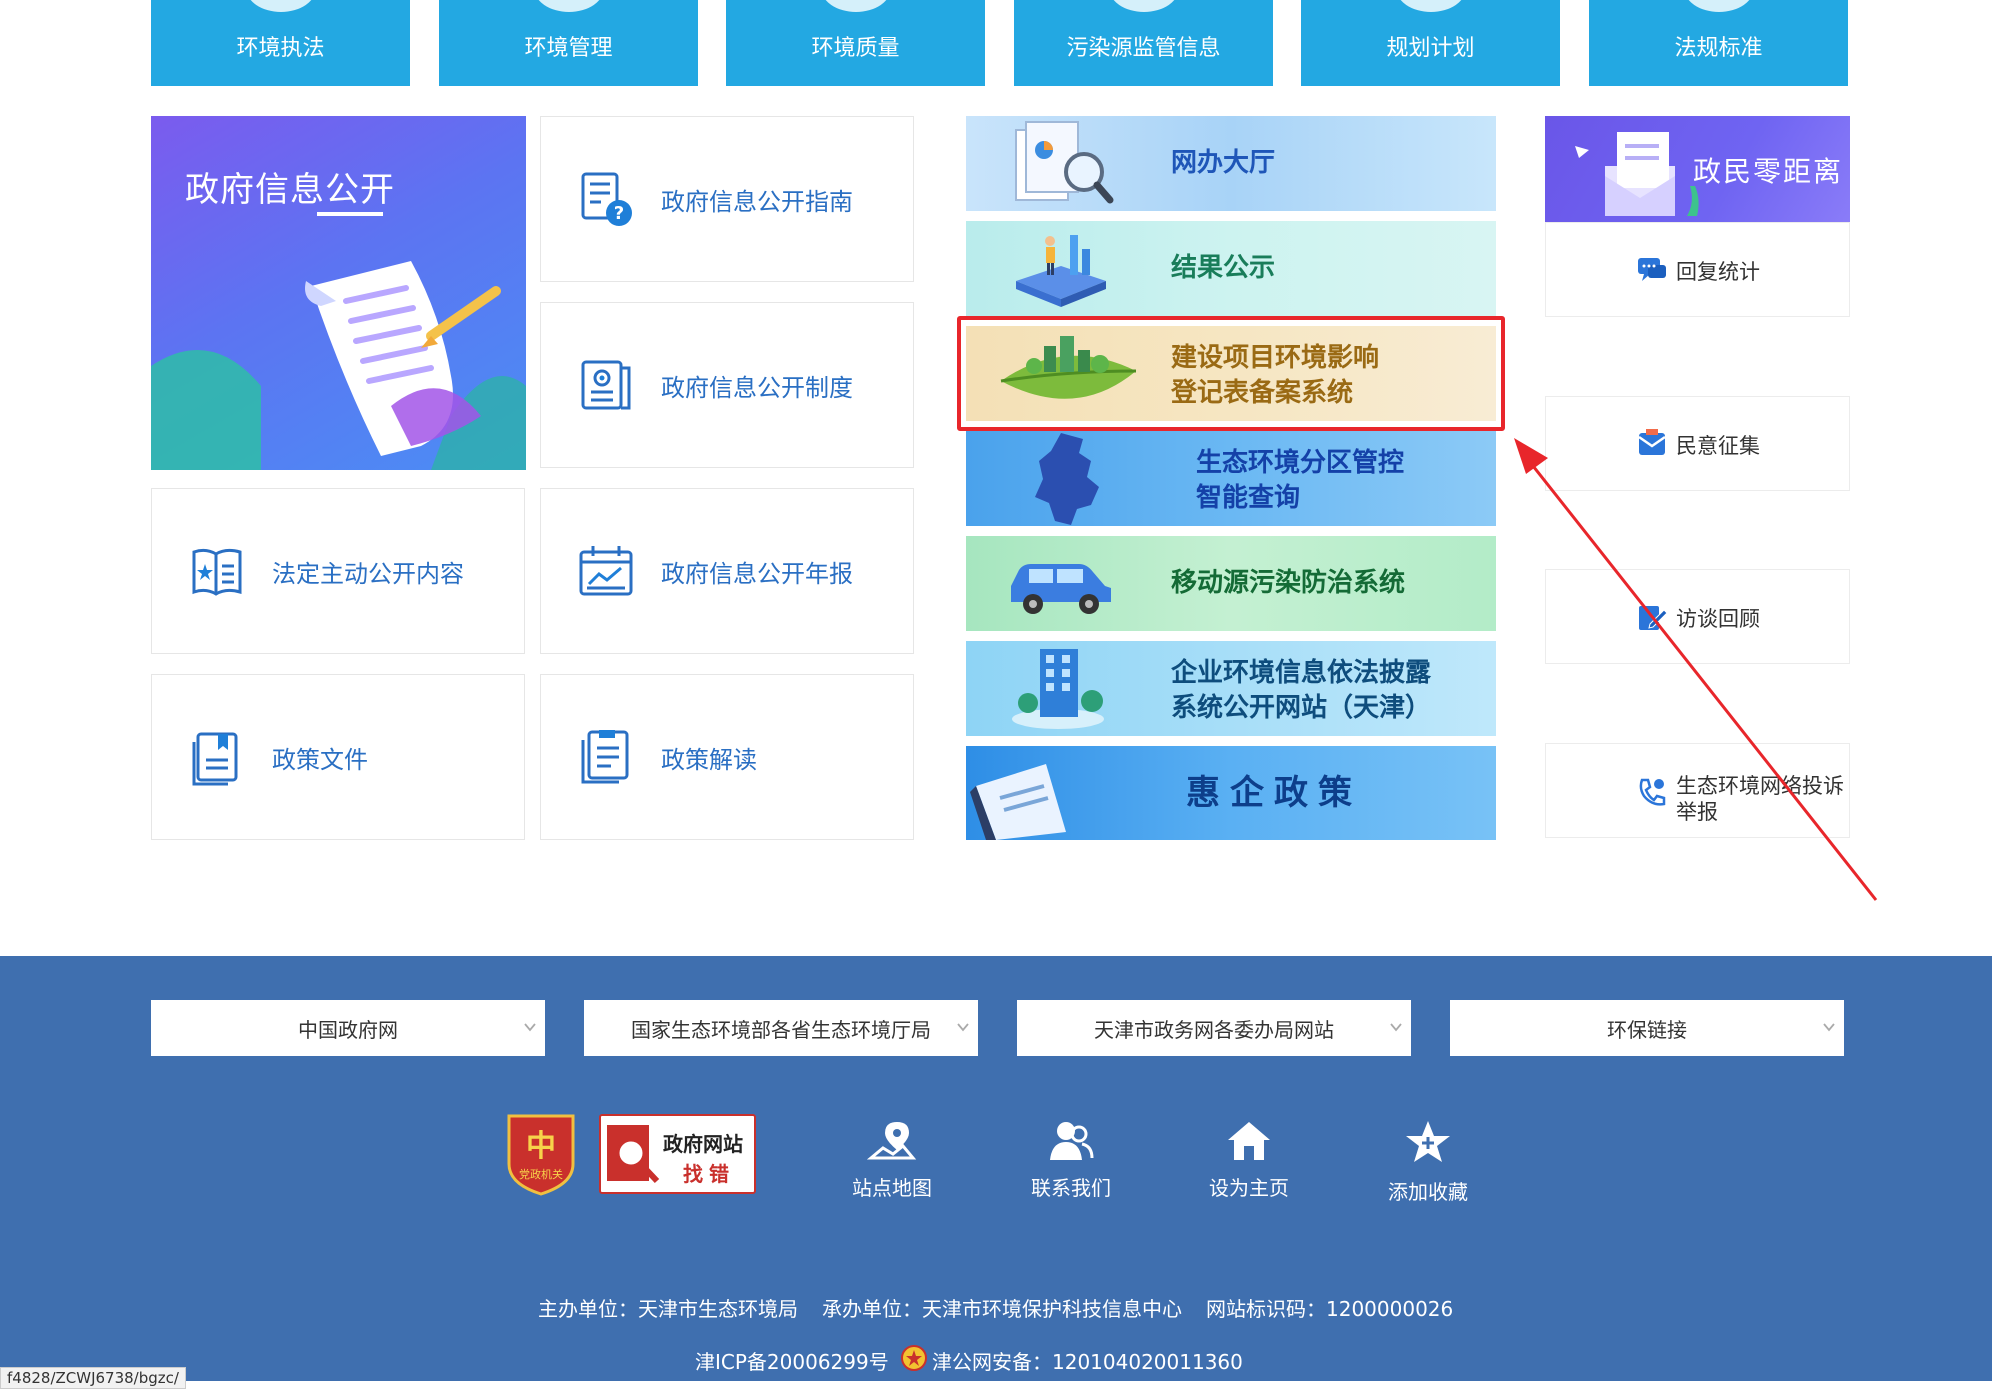  I want to click on banner-title: 移动源污染防治系统, so click(1288, 583).